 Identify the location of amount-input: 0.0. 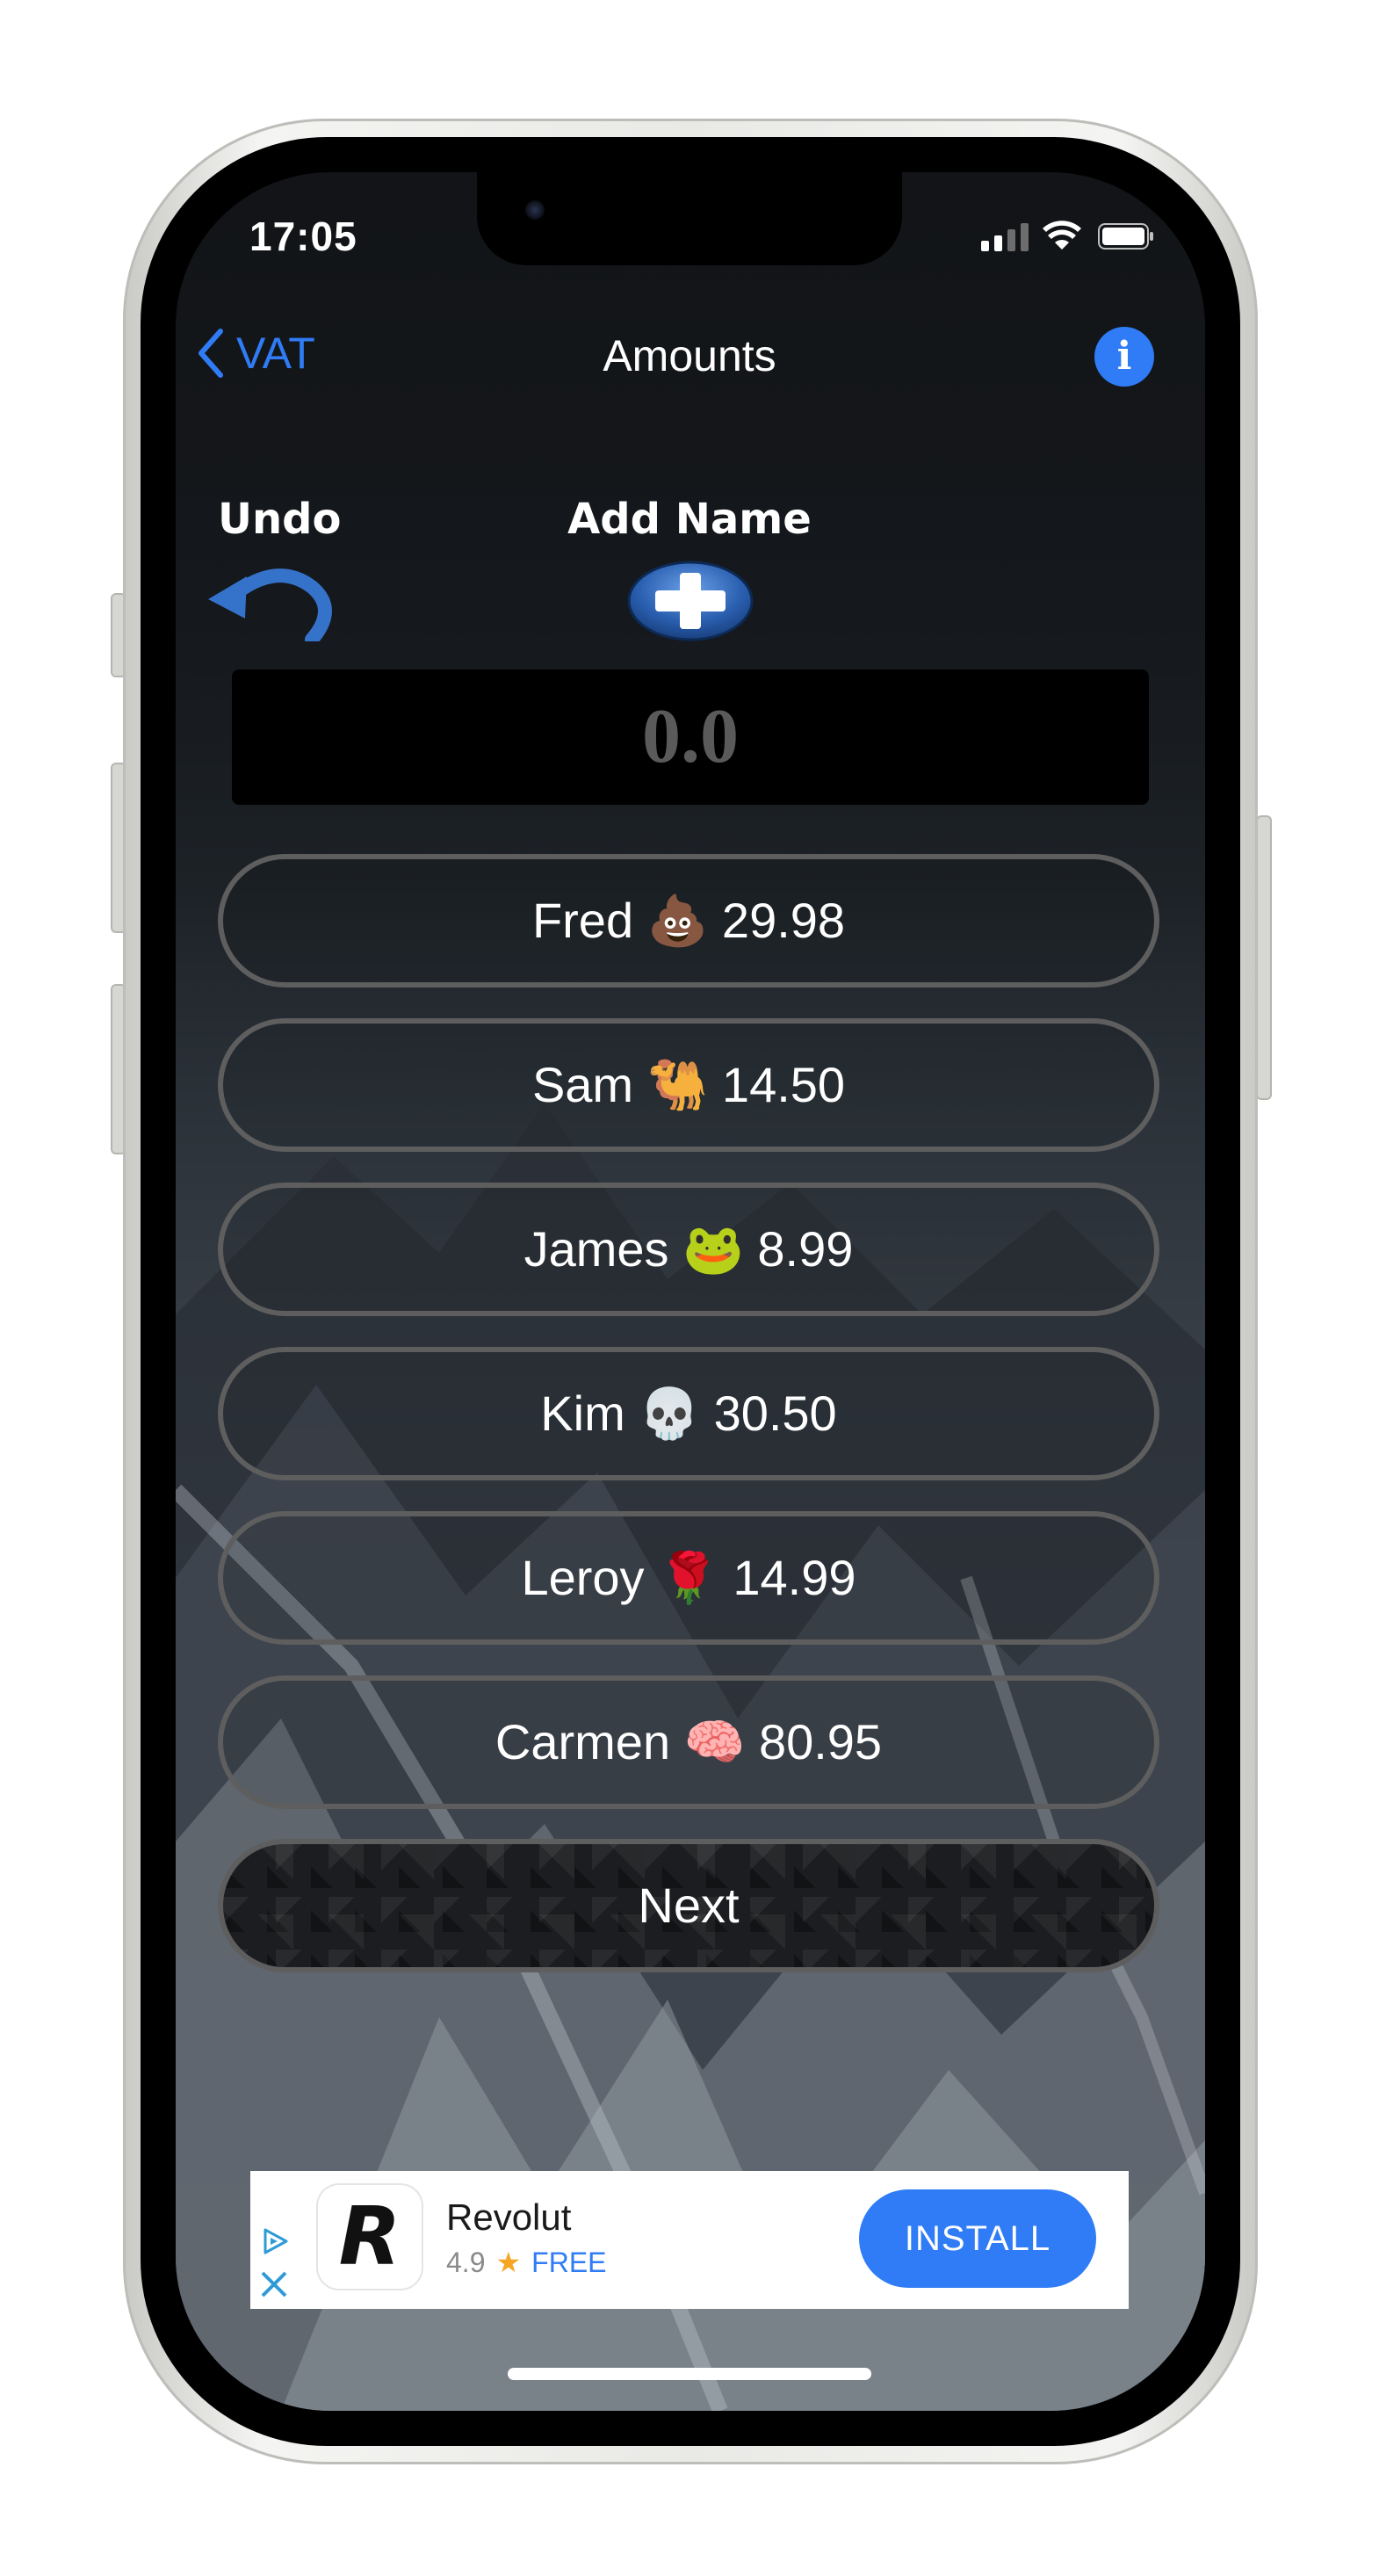
(690, 737).